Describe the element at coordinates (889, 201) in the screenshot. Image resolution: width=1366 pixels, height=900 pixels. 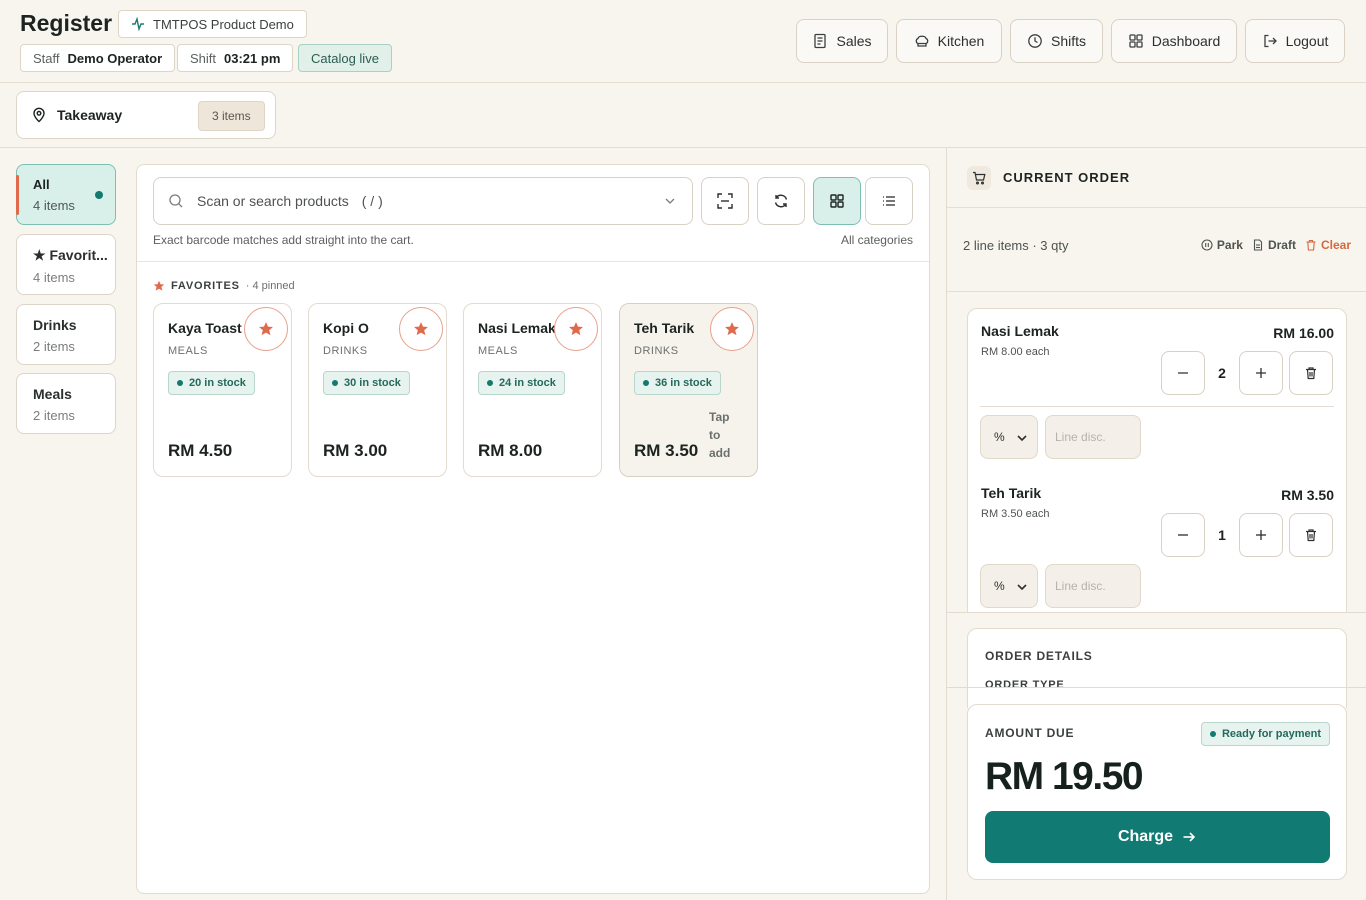
I see `list-view-button` at that location.